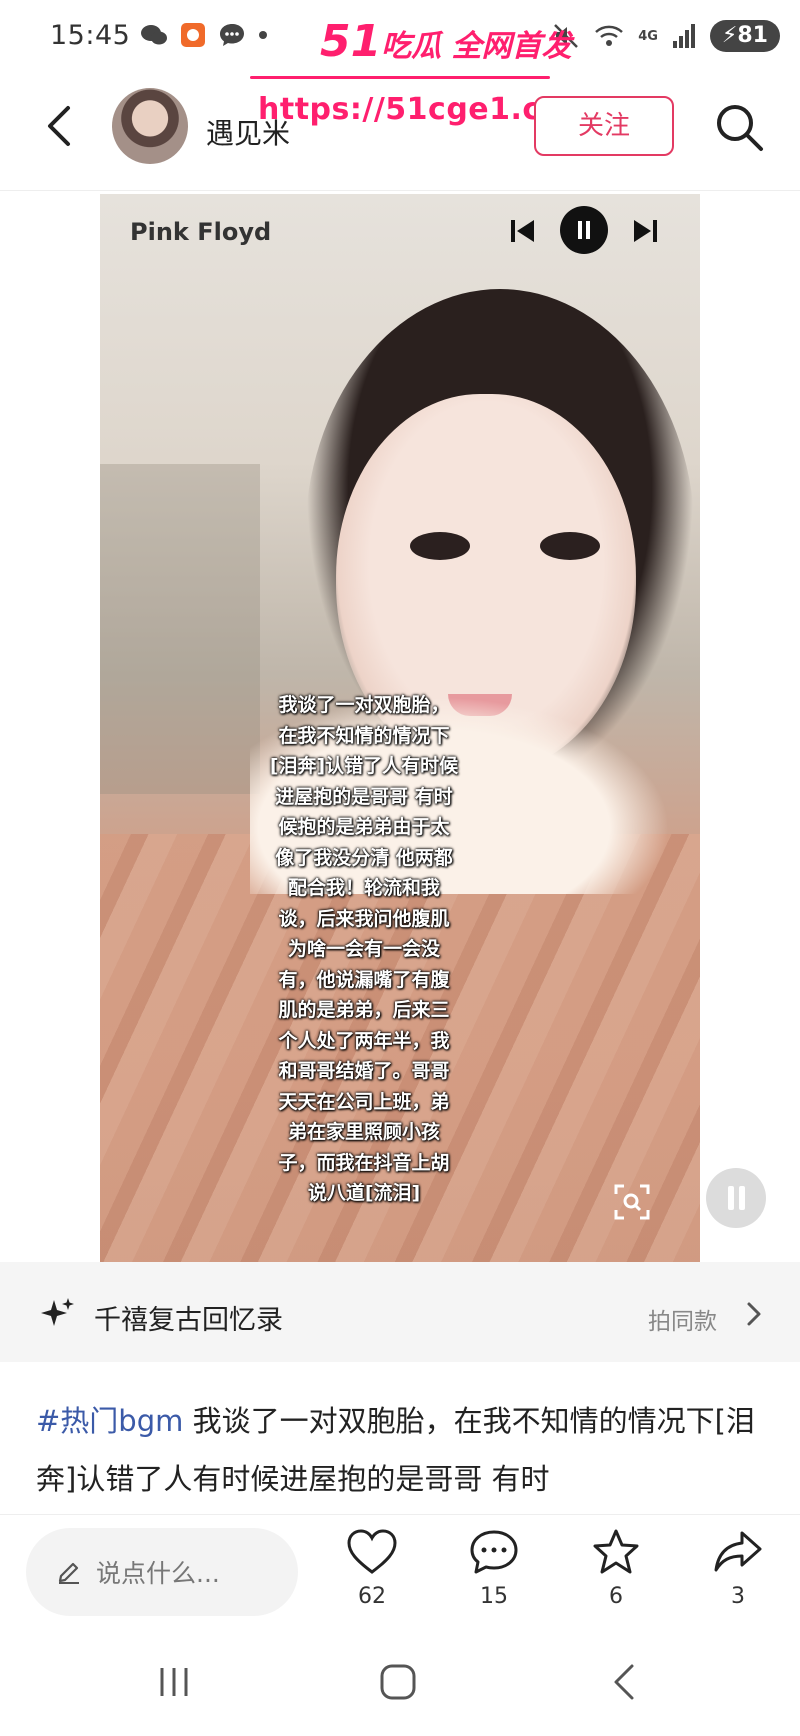  I want to click on star-icon, so click(616, 1551).